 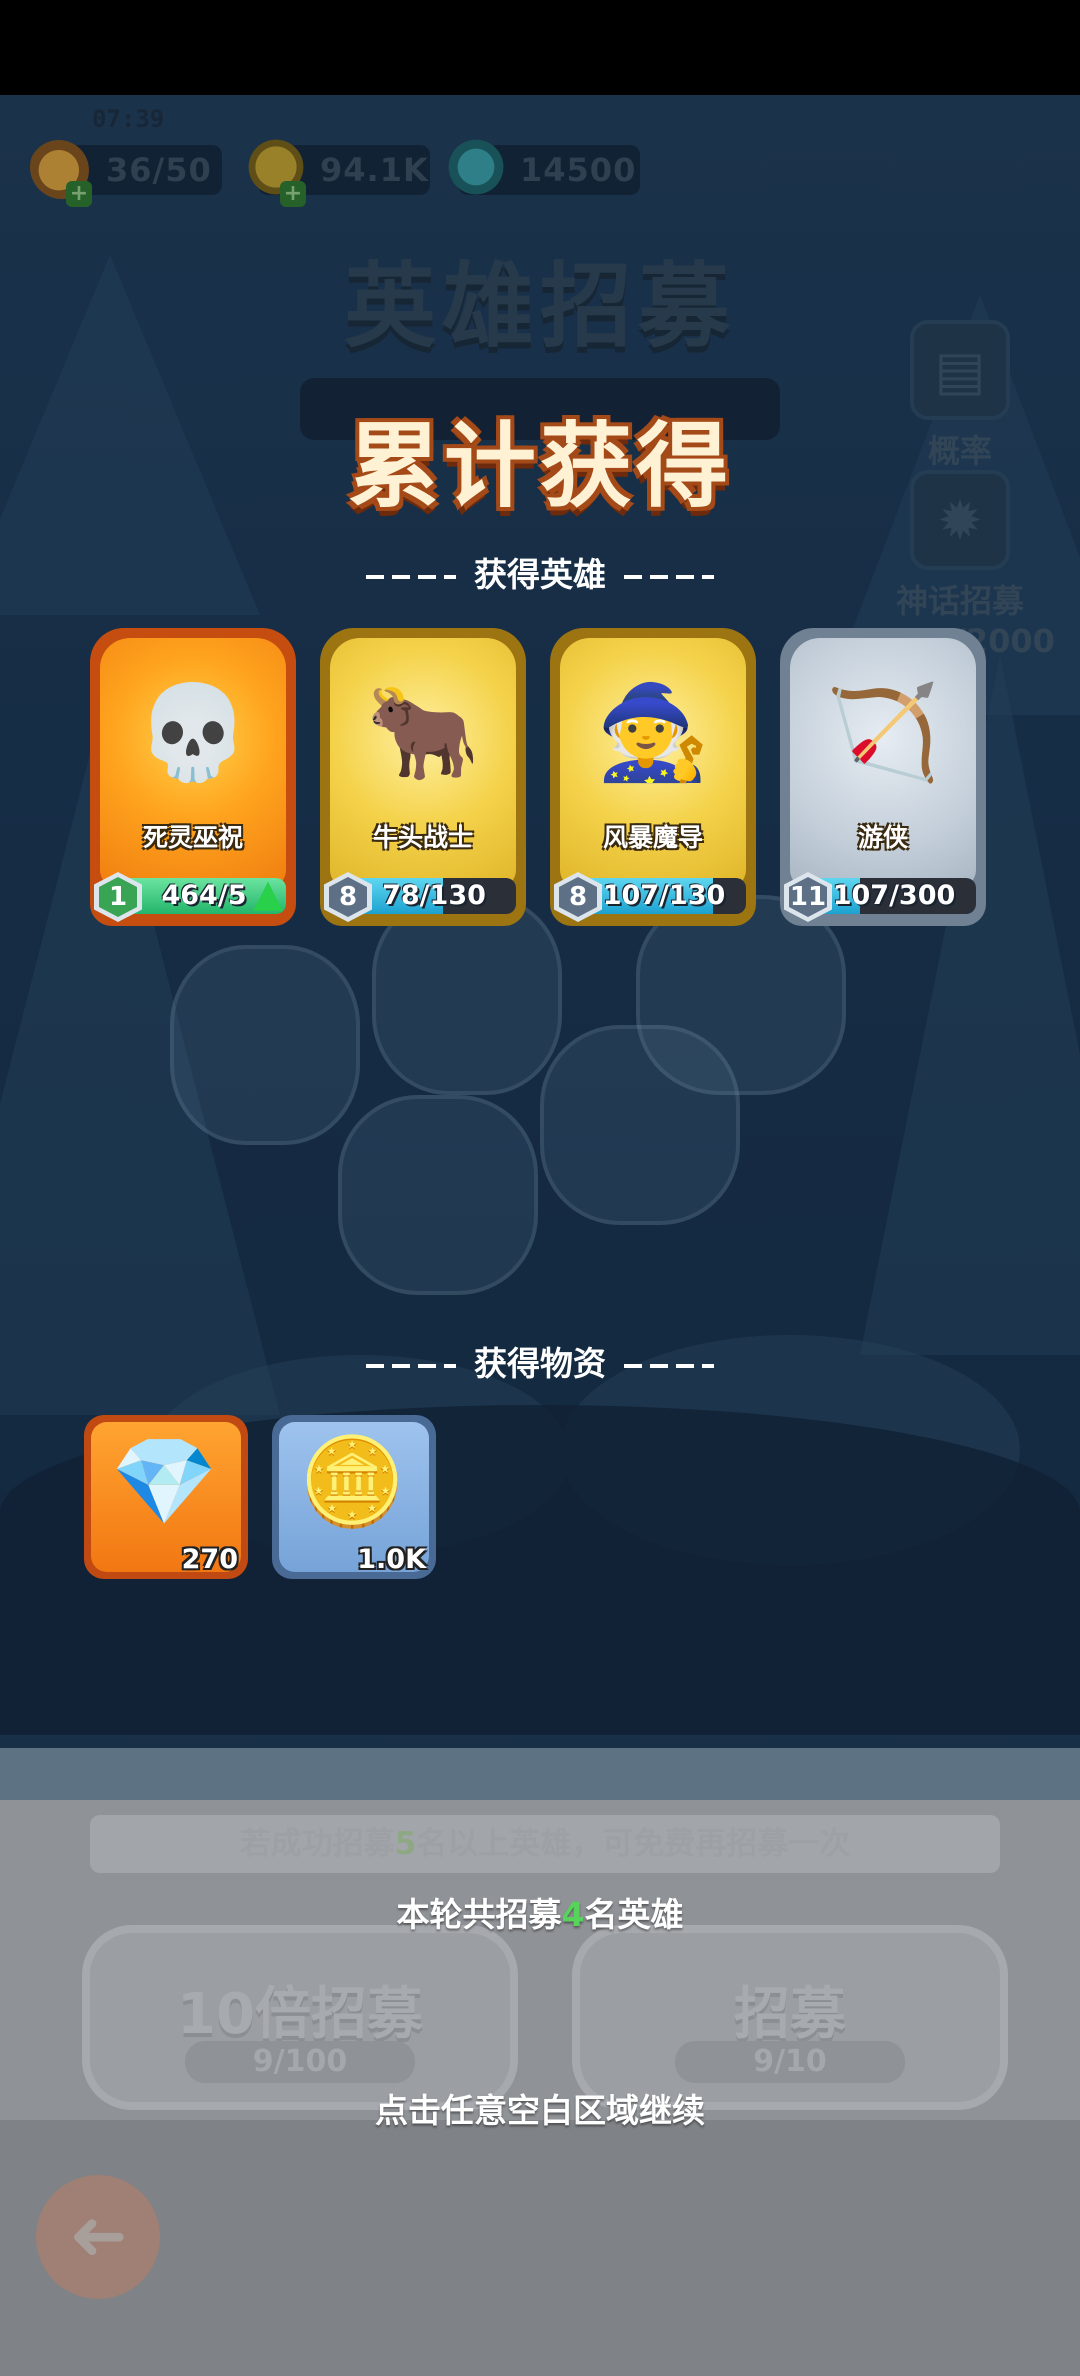 I want to click on items-section-heading: 获得物资, so click(x=540, y=1361).